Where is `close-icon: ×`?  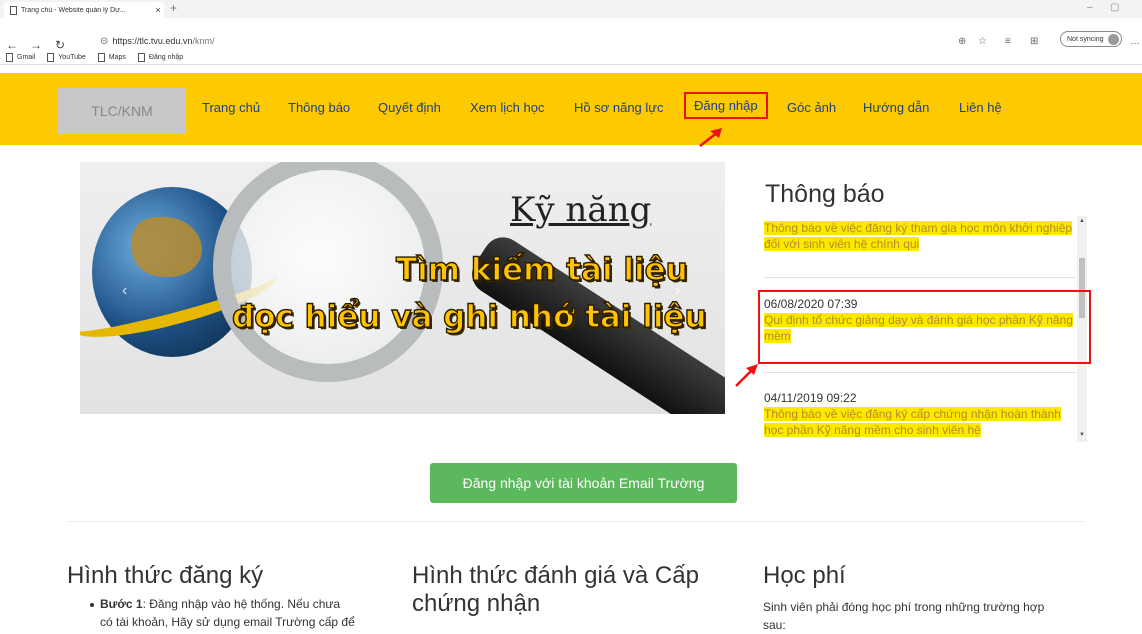 close-icon: × is located at coordinates (158, 10).